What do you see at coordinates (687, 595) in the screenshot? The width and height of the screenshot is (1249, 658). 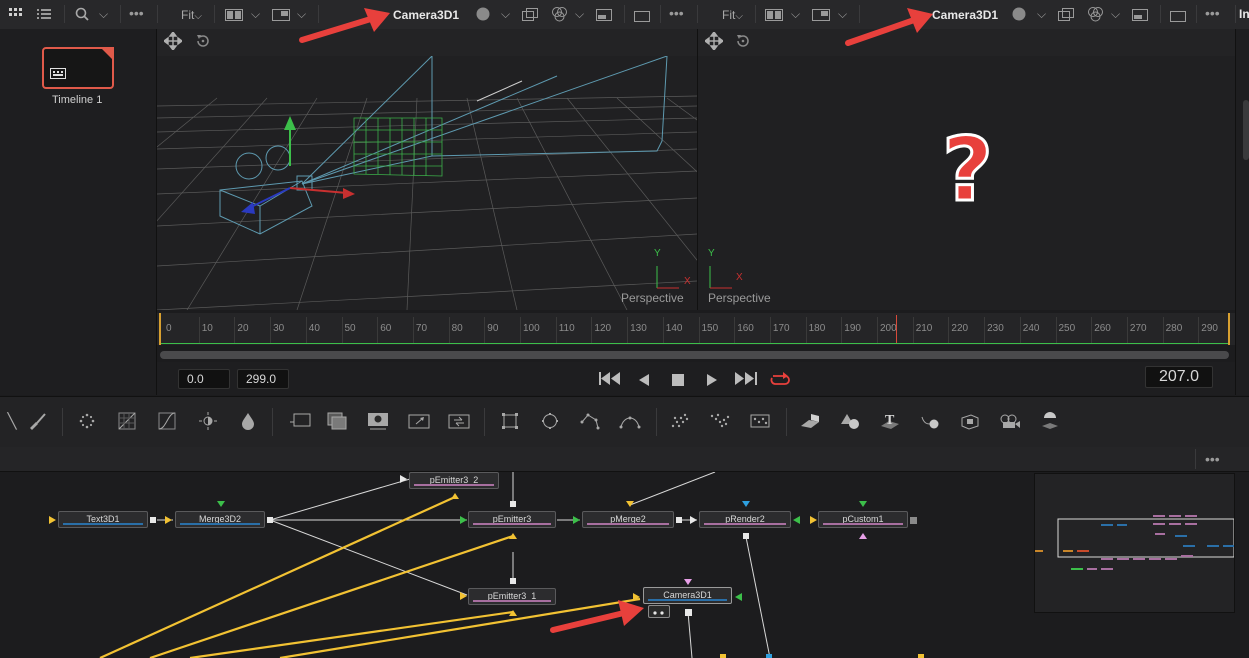 I see `node-camera3d: Camera3D1` at bounding box center [687, 595].